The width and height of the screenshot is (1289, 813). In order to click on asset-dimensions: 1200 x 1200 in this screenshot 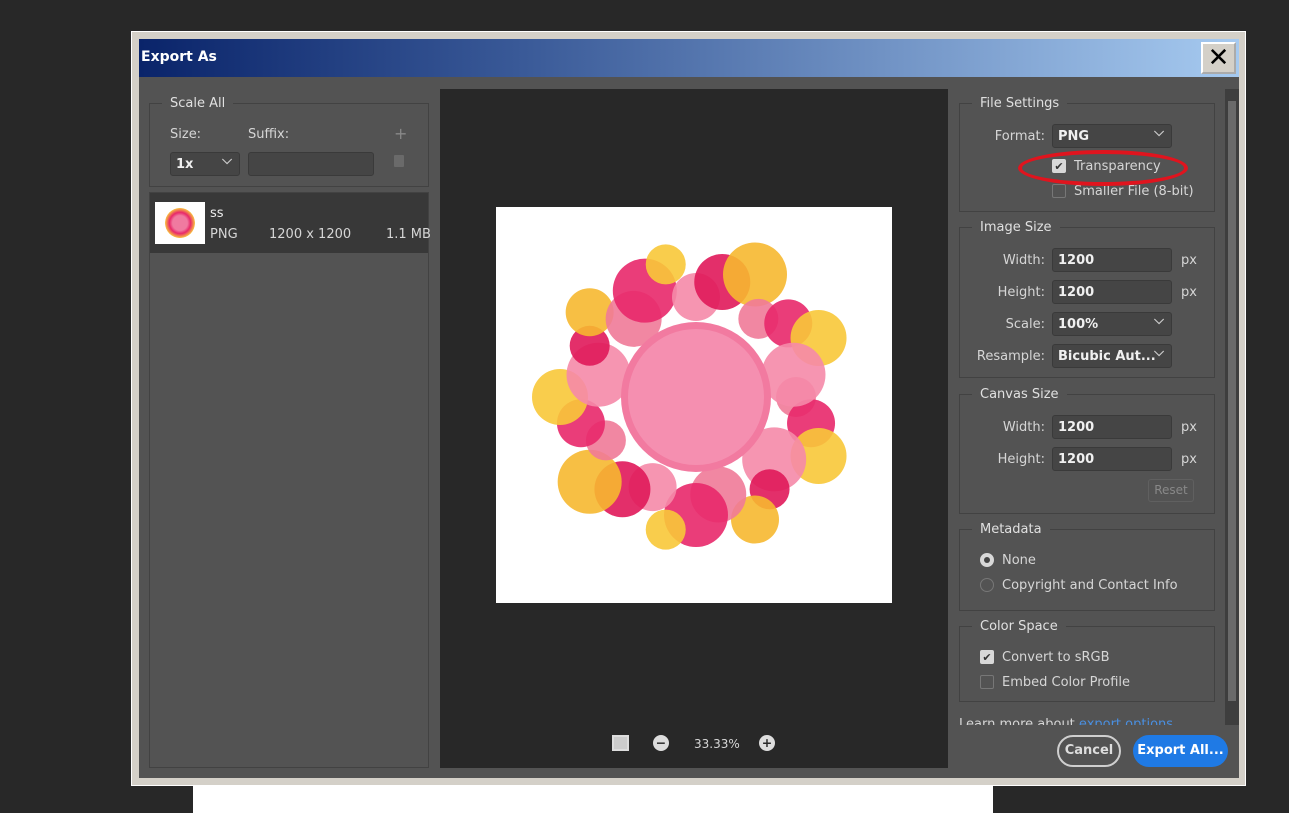, I will do `click(310, 234)`.